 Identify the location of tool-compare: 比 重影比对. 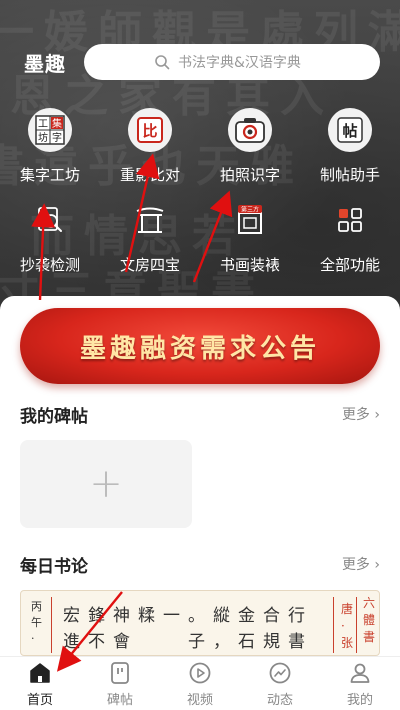
(150, 146).